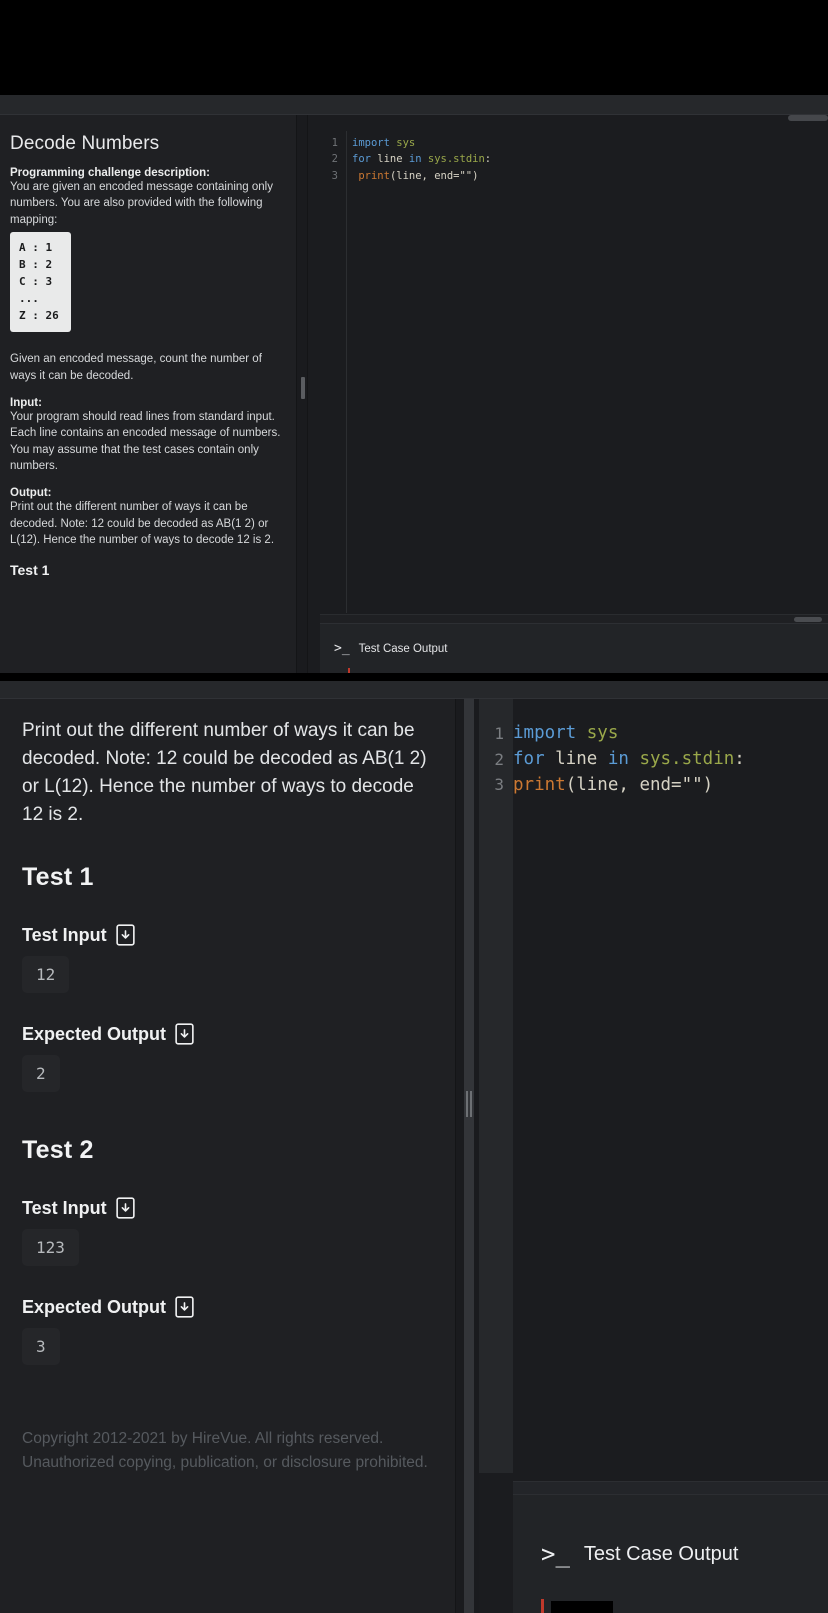 The image size is (828, 1613). What do you see at coordinates (414, 105) in the screenshot?
I see `top-toolbar-strip` at bounding box center [414, 105].